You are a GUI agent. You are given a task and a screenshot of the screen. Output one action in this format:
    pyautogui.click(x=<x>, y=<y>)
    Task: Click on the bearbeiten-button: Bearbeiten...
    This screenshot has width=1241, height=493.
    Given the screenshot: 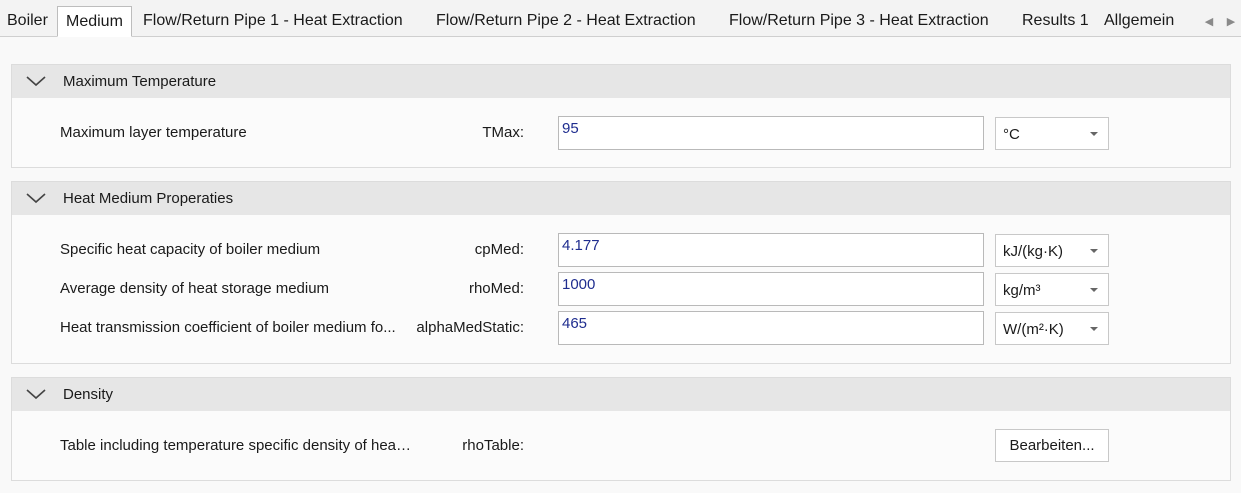 What is the action you would take?
    pyautogui.click(x=1052, y=445)
    